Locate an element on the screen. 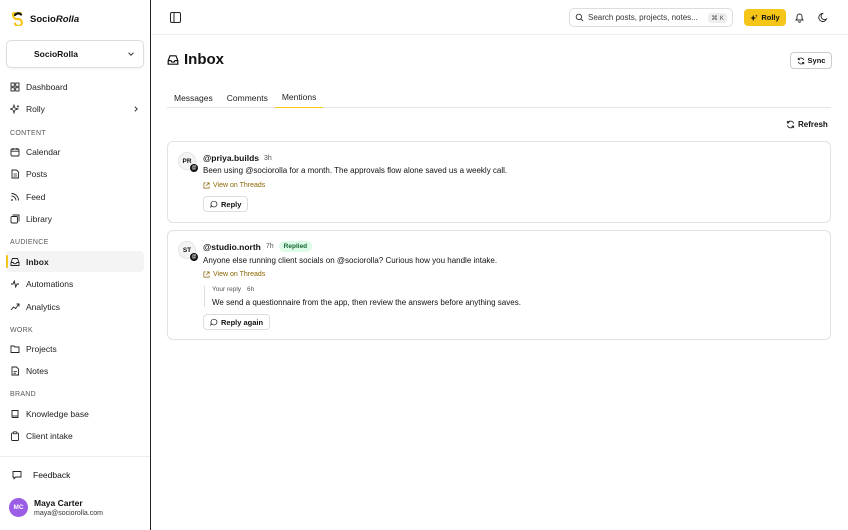 The image size is (848, 530). tab-messages: Messages is located at coordinates (193, 97).